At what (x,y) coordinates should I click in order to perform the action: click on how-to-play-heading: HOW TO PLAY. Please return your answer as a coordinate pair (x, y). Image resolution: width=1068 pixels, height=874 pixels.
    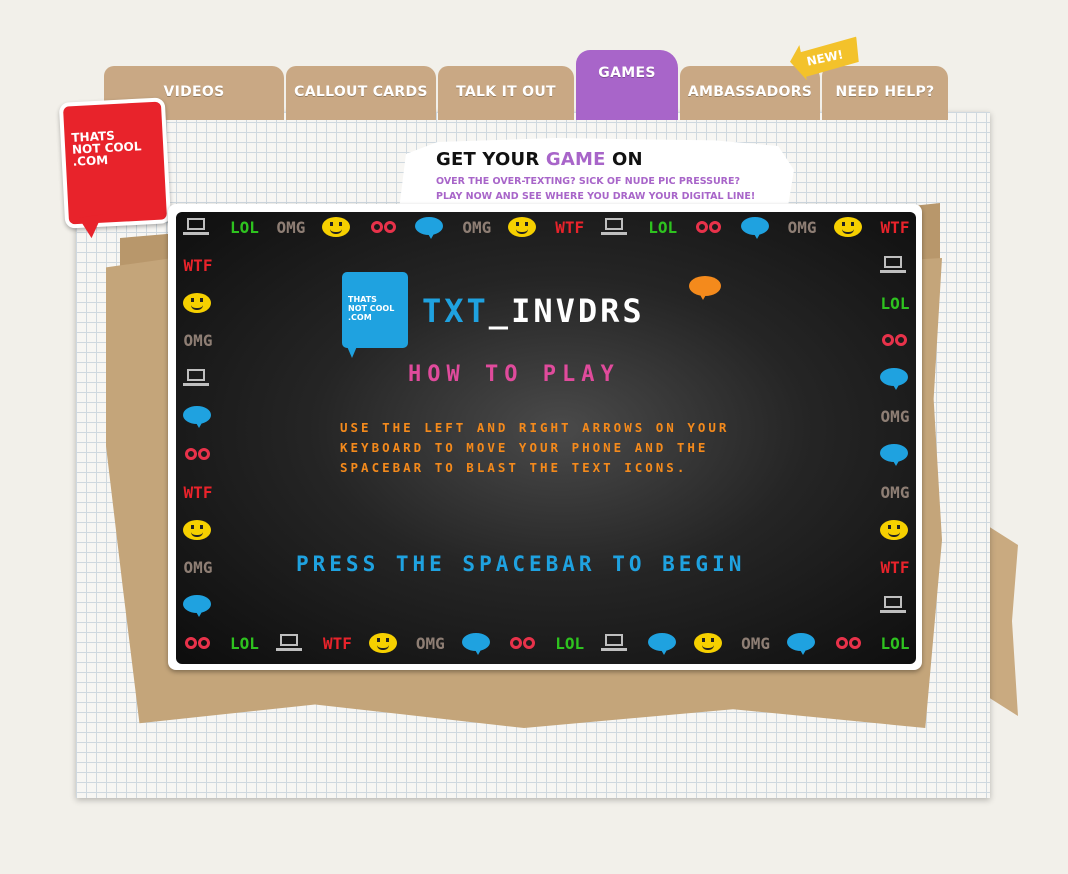
    Looking at the image, I should click on (514, 374).